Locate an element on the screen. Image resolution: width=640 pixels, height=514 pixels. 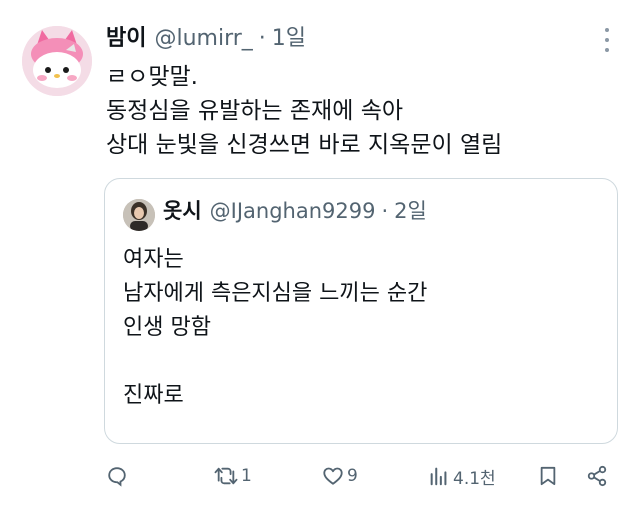
share-icon is located at coordinates (597, 476).